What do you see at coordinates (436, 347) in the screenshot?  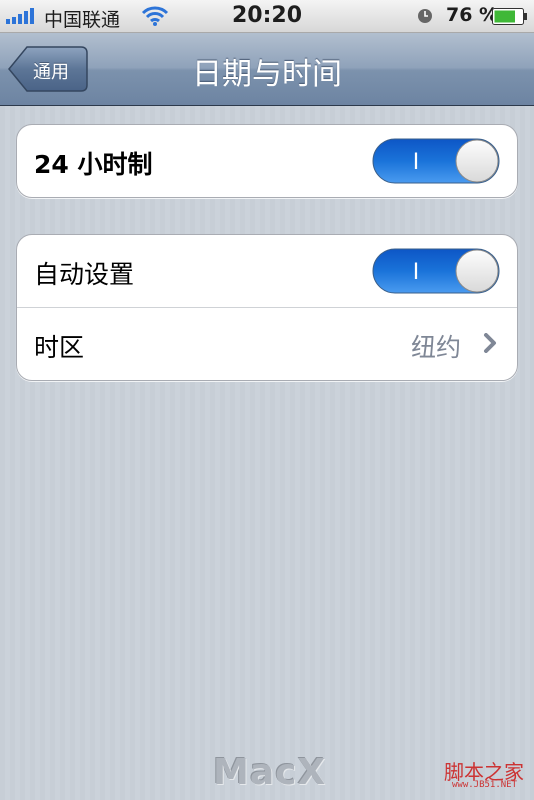 I see `time-zone-value: 纽约` at bounding box center [436, 347].